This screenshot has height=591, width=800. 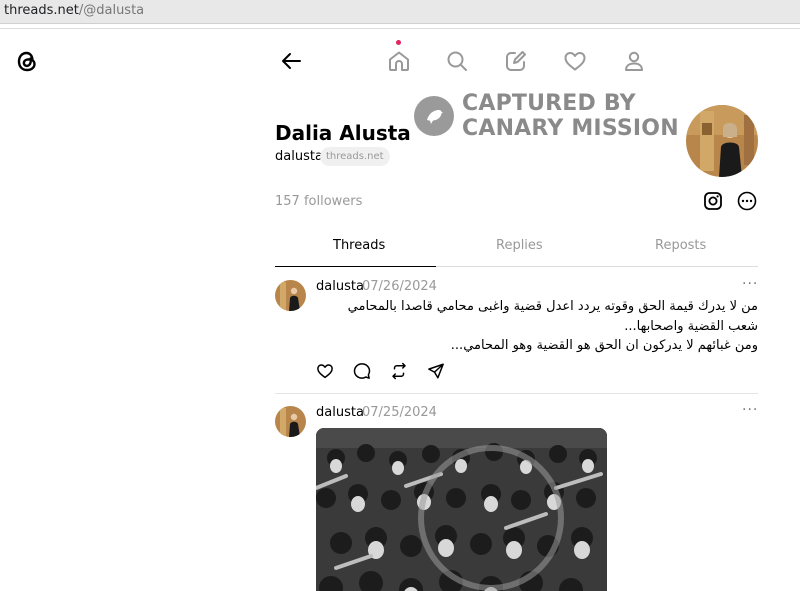 I want to click on compose-icon, so click(x=516, y=61).